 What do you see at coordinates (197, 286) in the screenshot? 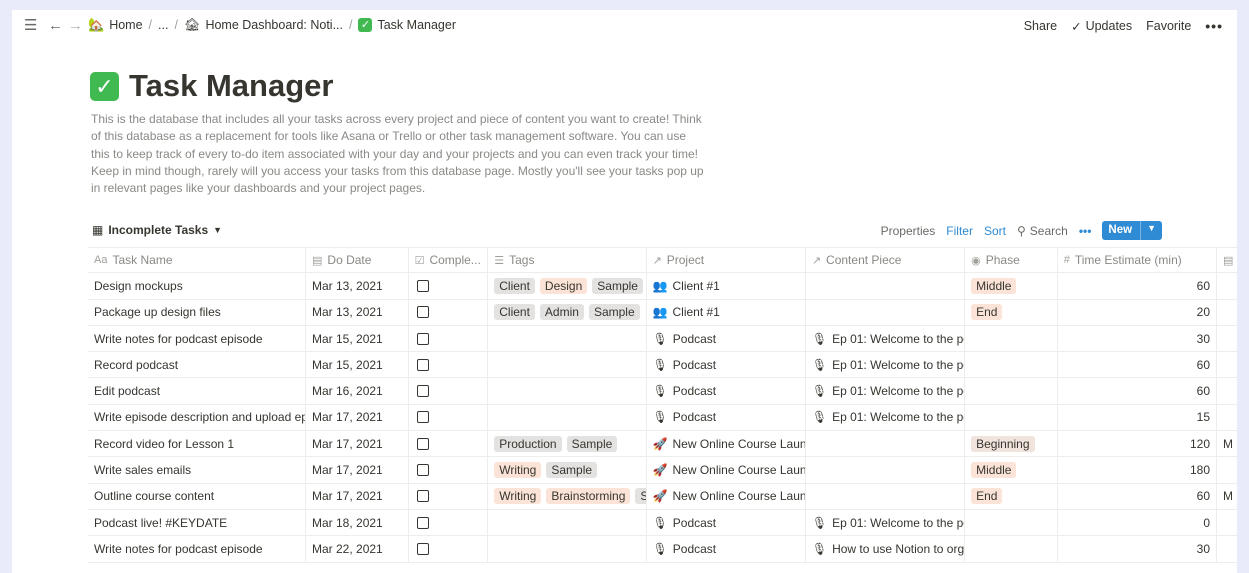
I see `task-name-cell: Design mockups` at bounding box center [197, 286].